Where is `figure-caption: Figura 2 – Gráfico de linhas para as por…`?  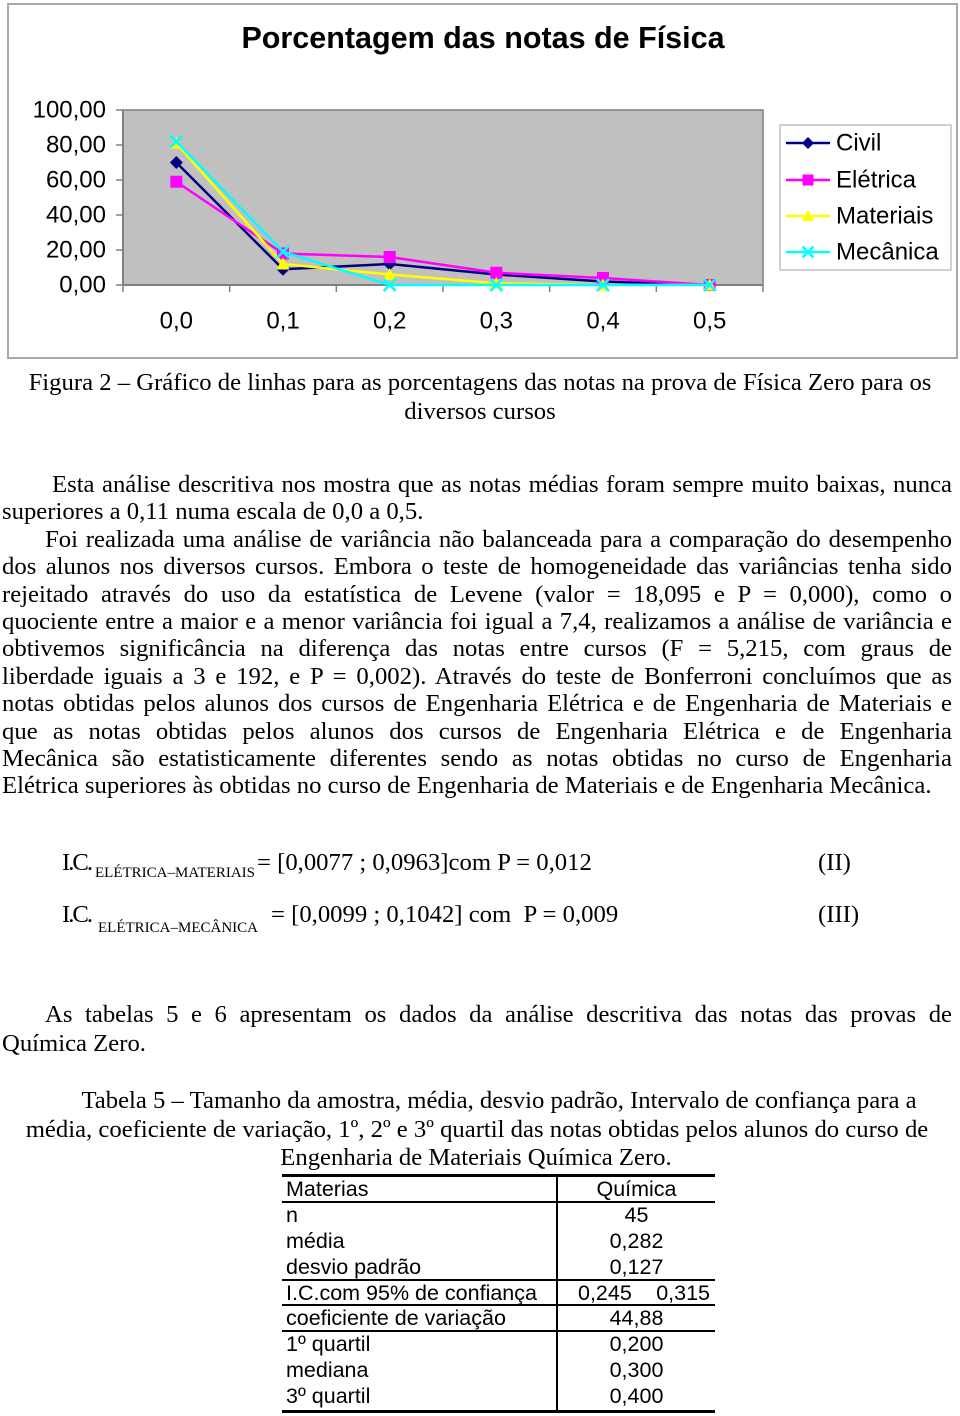 figure-caption: Figura 2 – Gráfico de linhas para as por… is located at coordinates (480, 397).